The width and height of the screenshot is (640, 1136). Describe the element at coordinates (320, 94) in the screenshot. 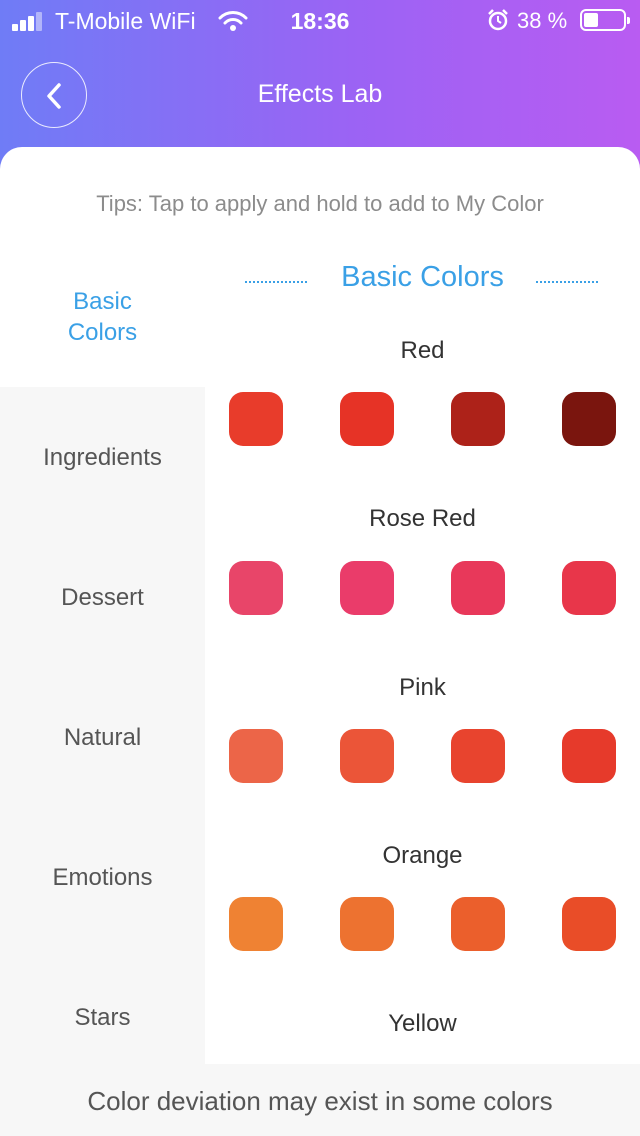

I see `page-title: Effects Lab` at that location.